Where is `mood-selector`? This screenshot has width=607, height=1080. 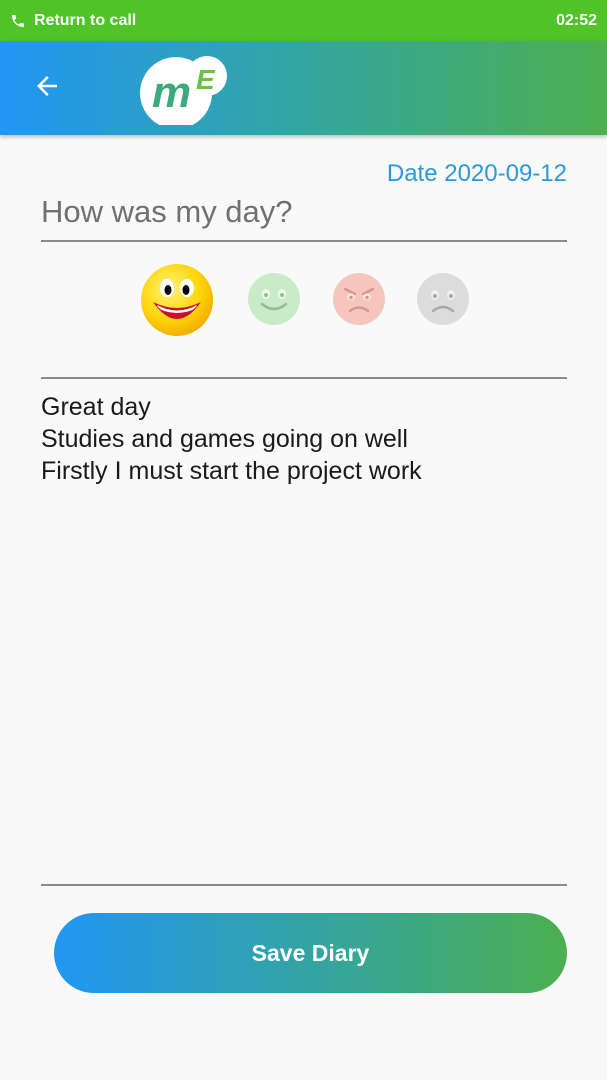 mood-selector is located at coordinates (303, 300).